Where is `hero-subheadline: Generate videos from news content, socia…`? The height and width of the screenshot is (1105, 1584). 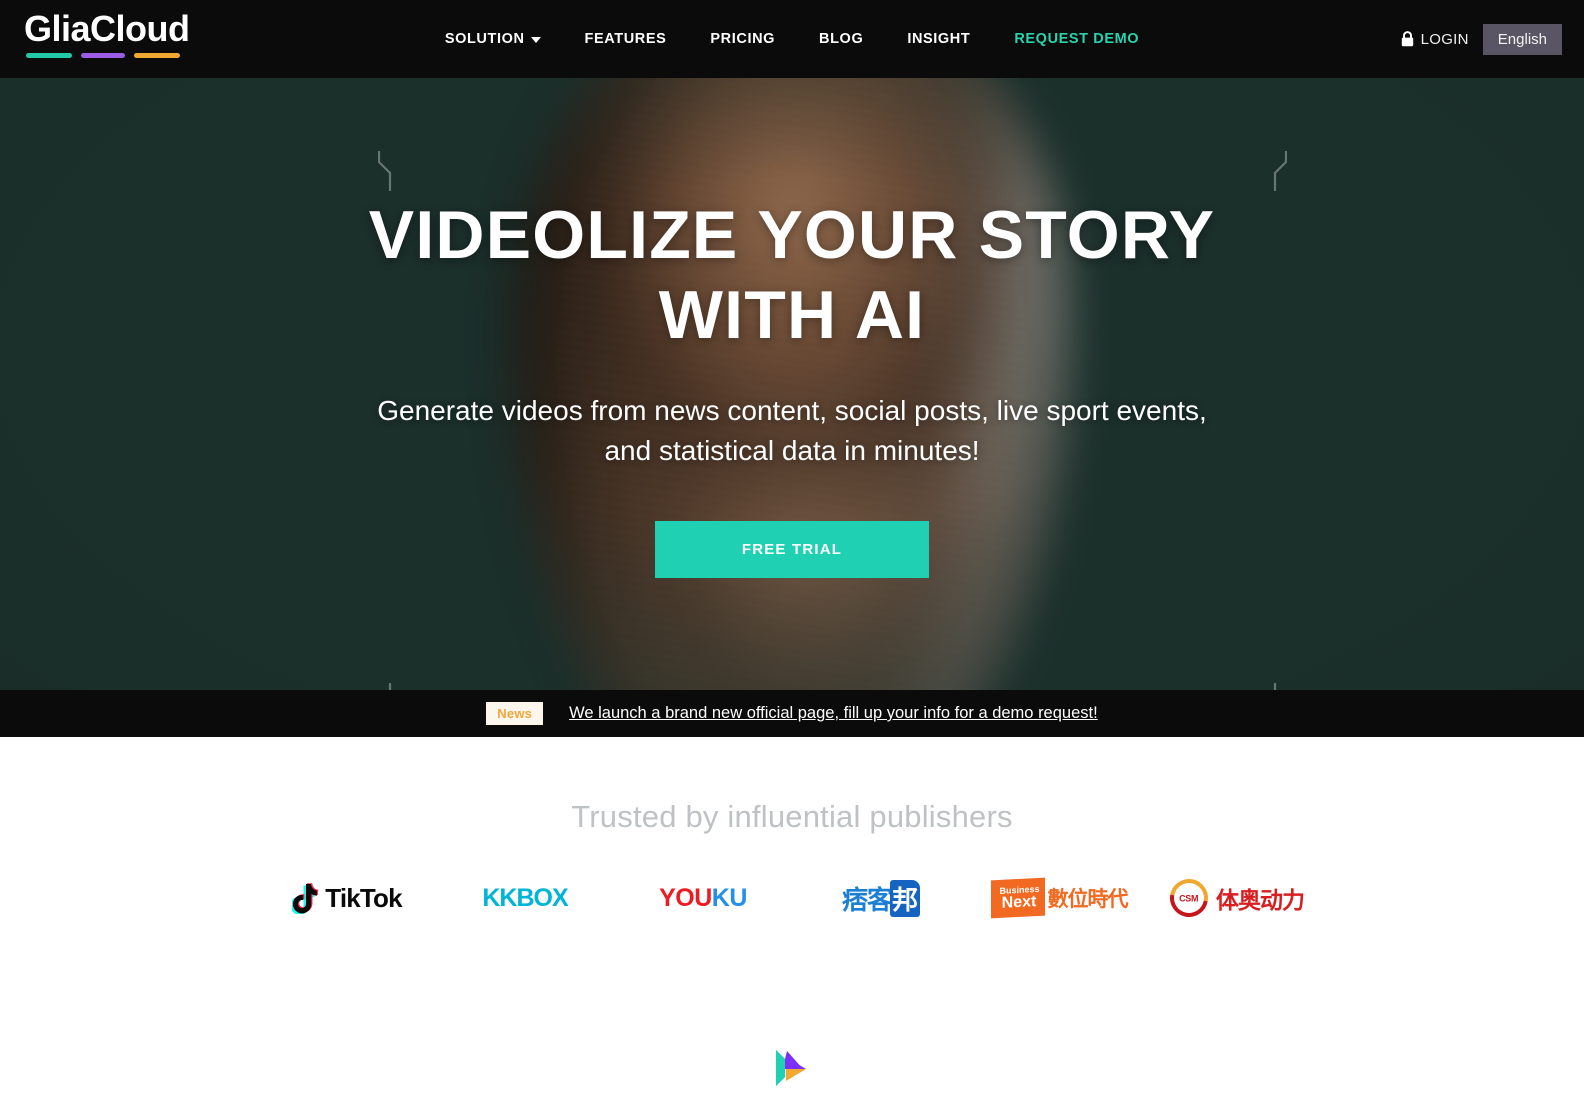 hero-subheadline: Generate videos from news content, socia… is located at coordinates (792, 431).